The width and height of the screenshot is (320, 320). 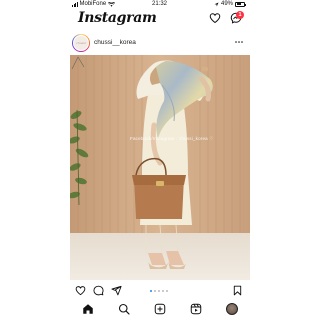 I want to click on home-icon, so click(x=88, y=309).